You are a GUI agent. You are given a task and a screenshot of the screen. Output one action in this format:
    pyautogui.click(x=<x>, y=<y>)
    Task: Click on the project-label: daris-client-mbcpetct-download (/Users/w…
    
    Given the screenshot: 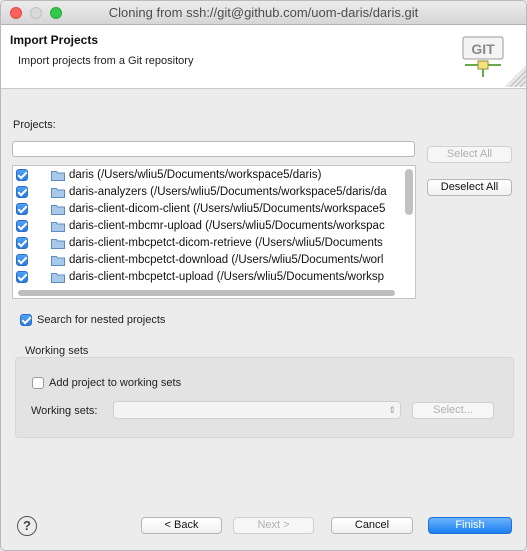 What is the action you would take?
    pyautogui.click(x=226, y=260)
    